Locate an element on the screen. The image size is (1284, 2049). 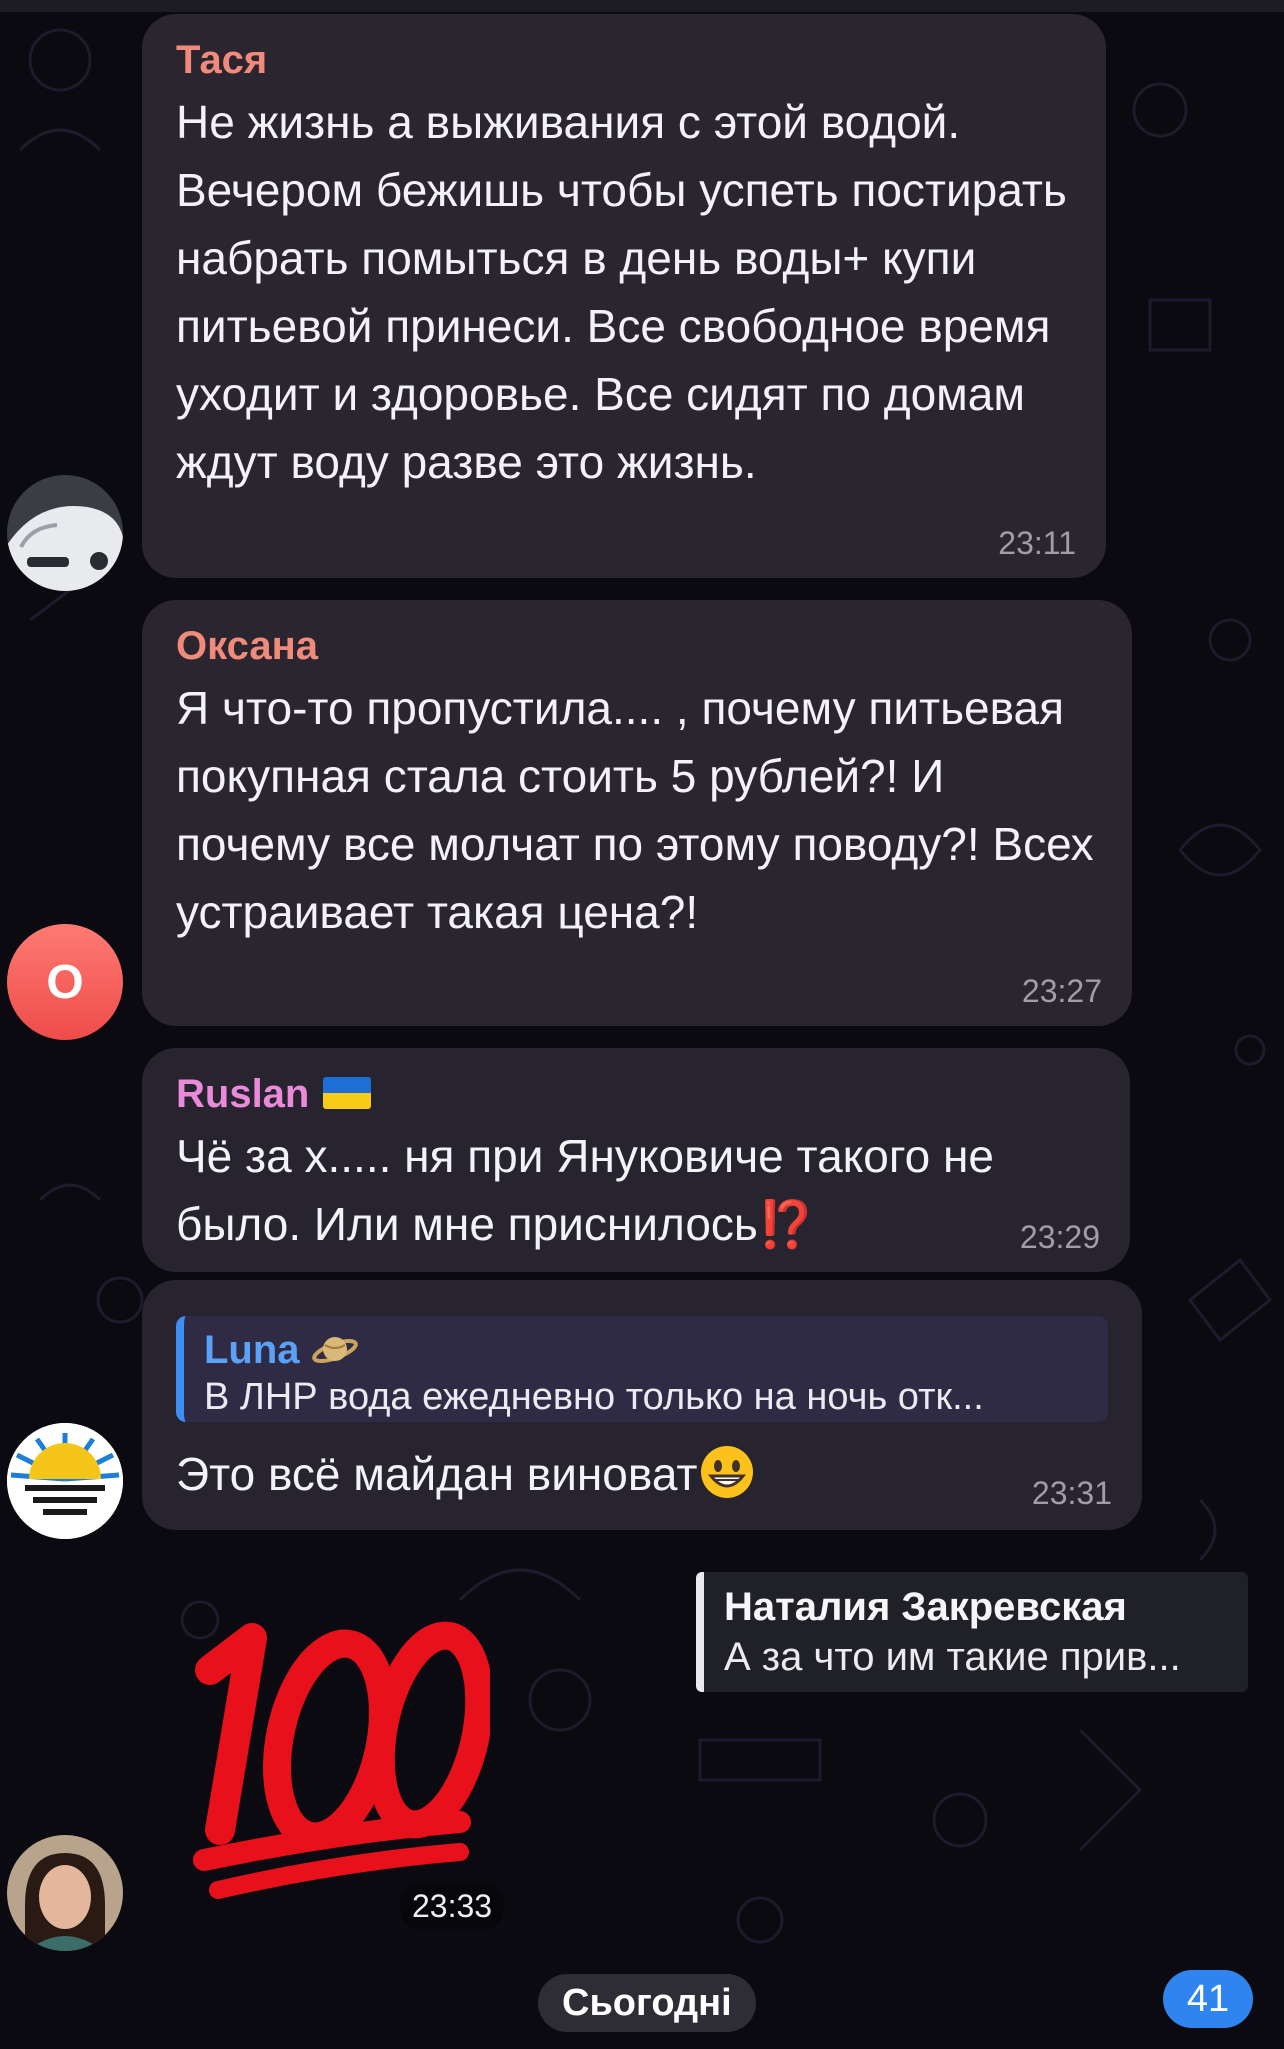
sender-name: Оксана is located at coordinates (637, 646).